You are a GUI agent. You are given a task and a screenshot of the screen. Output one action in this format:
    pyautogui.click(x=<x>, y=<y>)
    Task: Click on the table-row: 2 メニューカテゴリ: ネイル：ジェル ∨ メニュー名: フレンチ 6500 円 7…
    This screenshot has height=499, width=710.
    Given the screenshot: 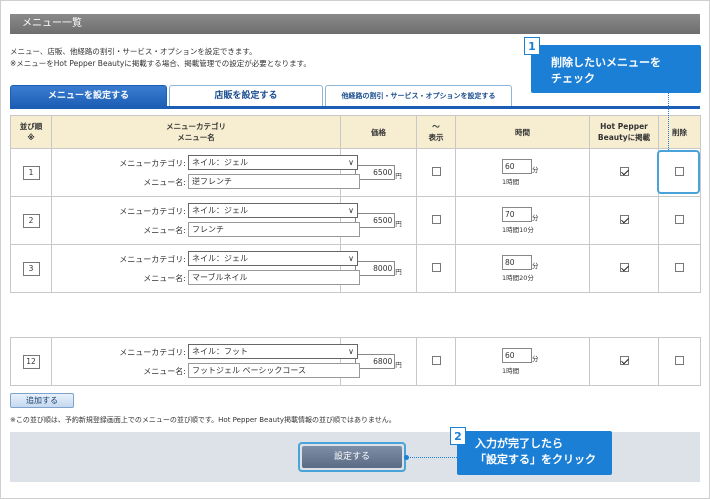 What is the action you would take?
    pyautogui.click(x=355, y=220)
    